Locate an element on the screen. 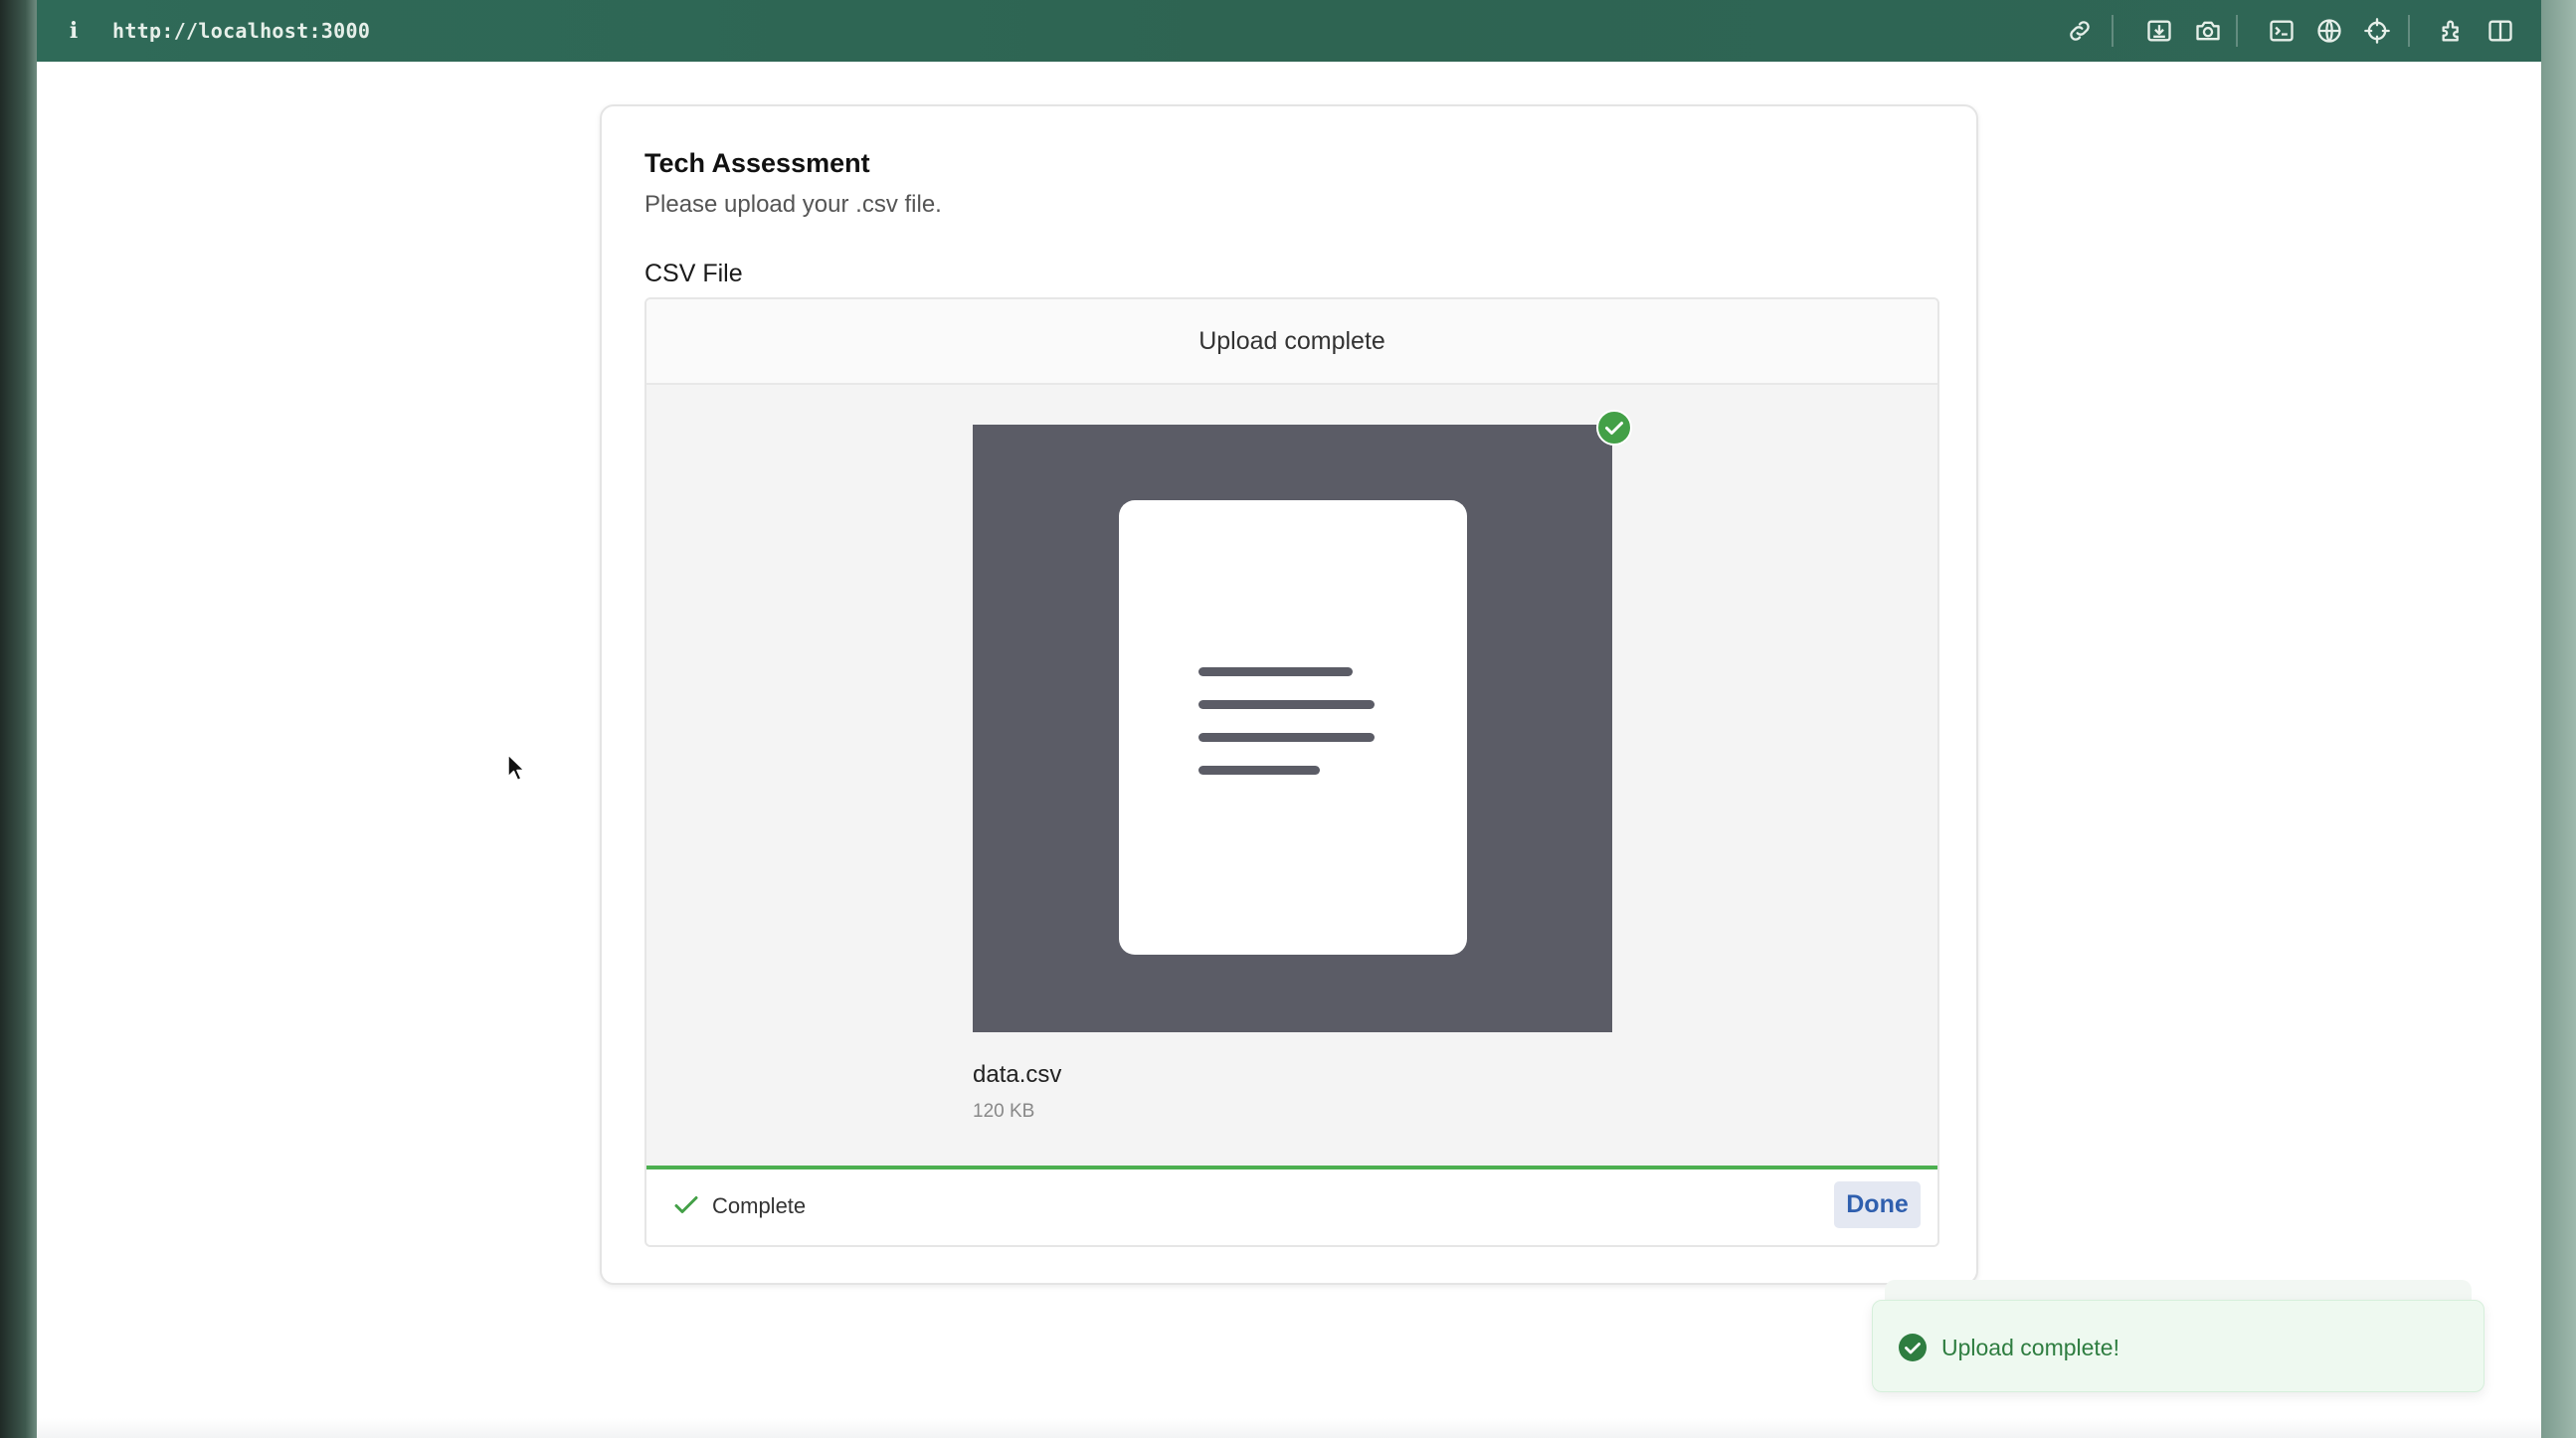 This screenshot has height=1438, width=2576. document-icon is located at coordinates (1293, 727).